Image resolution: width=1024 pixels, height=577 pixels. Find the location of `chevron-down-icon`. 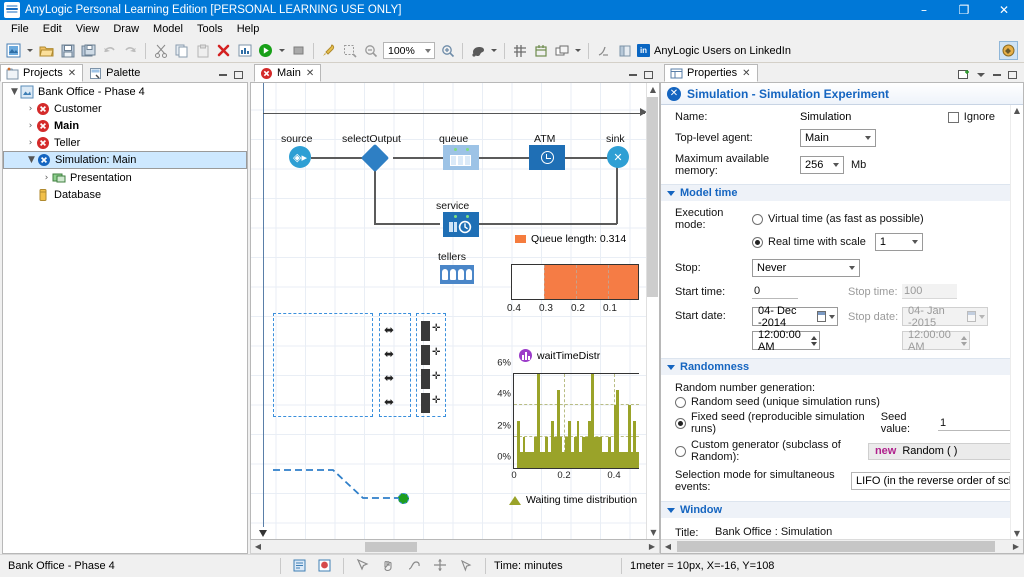

chevron-down-icon is located at coordinates (832, 316).